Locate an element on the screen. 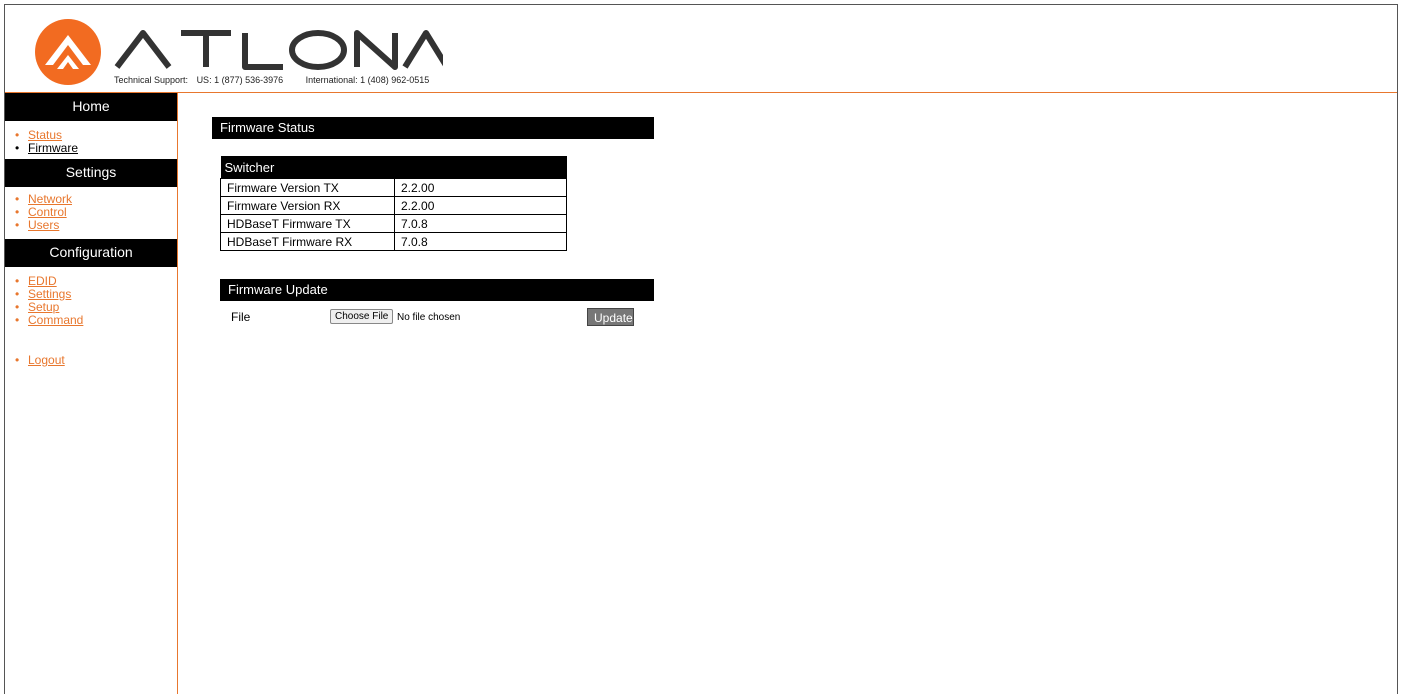 This screenshot has height=694, width=1403. home-nav: Status Firmware is located at coordinates (91, 140).